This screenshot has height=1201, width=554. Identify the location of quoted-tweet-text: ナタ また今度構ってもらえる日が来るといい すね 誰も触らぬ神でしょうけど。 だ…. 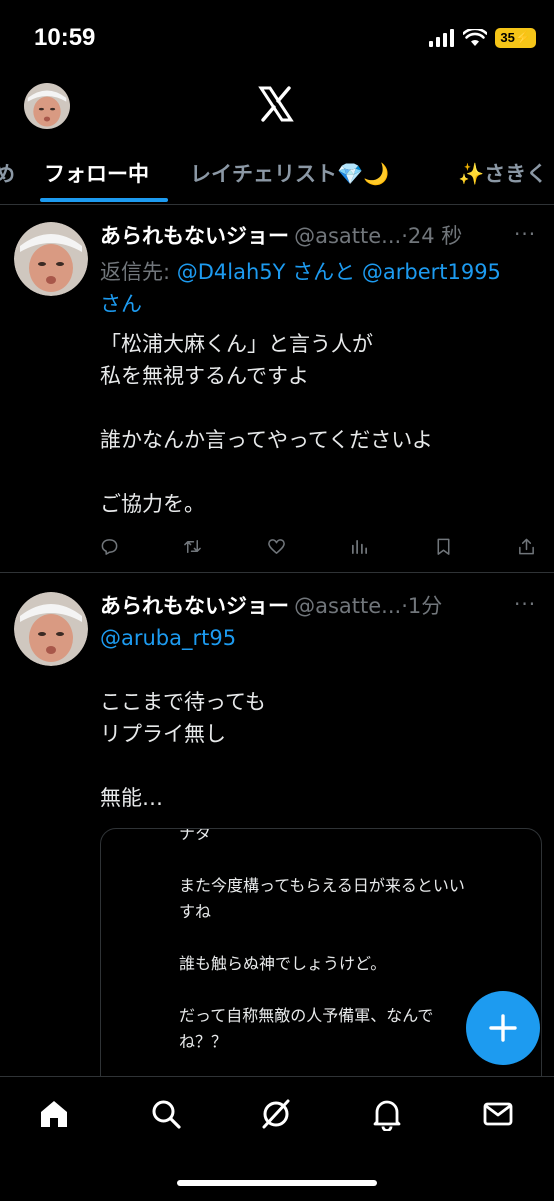
(322, 939).